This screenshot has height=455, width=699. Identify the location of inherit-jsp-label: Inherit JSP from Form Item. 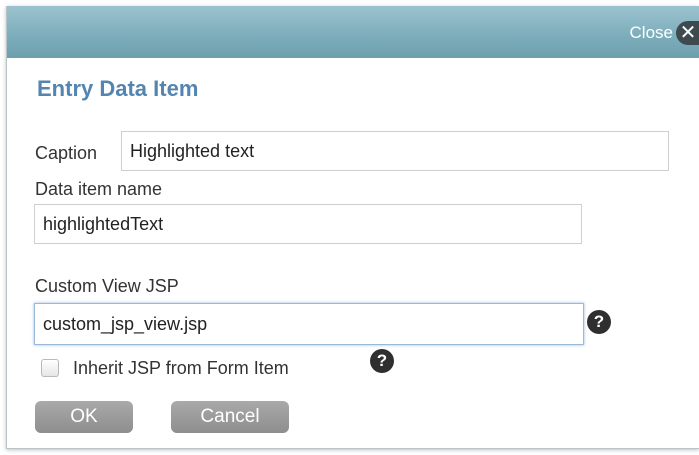
(181, 368).